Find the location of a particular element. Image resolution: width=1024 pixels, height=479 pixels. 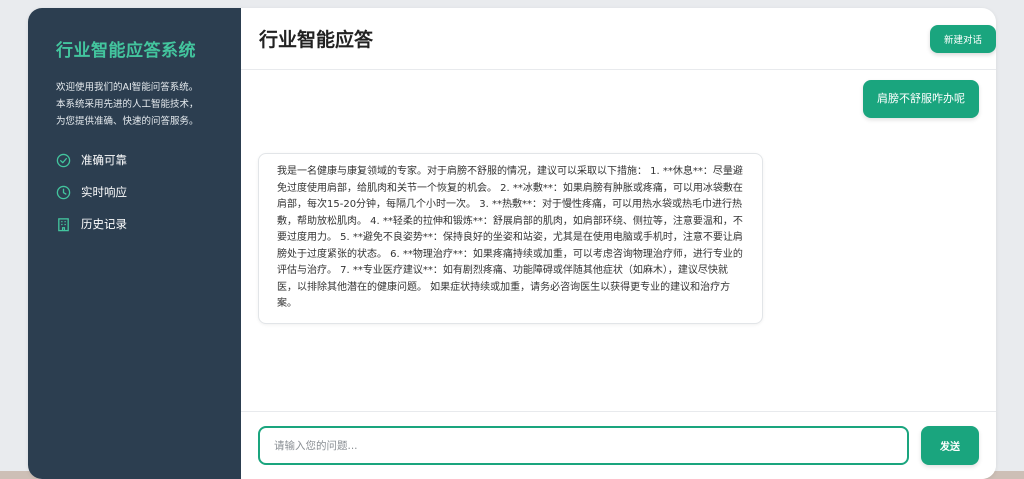

sidebar-description-line: 欢迎使用我们的AI智能问答系统。 is located at coordinates (127, 87).